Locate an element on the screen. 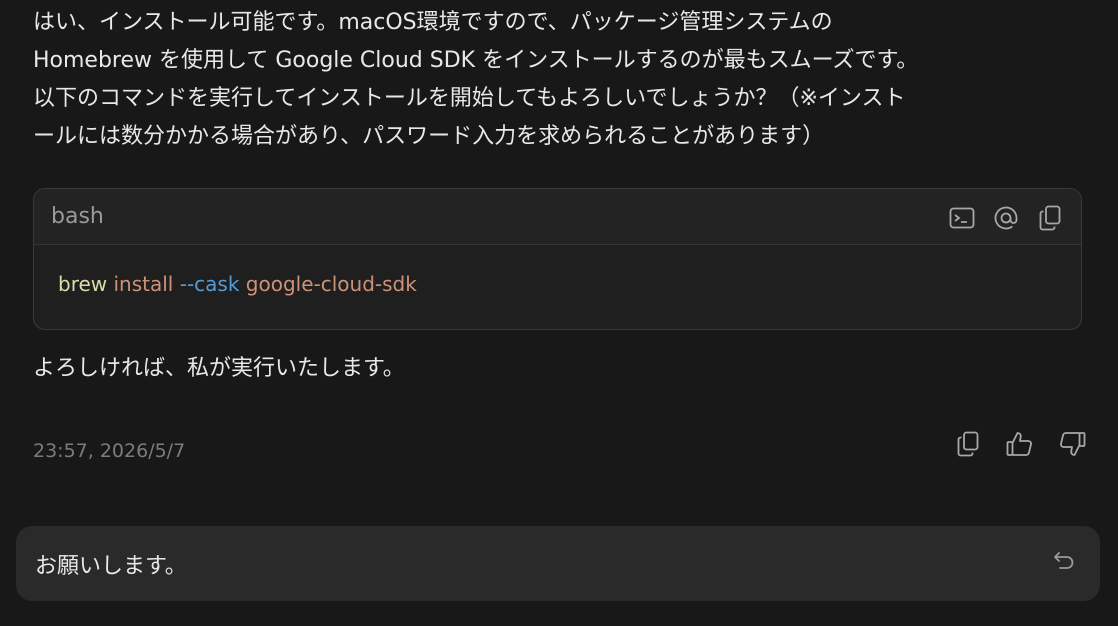 The image size is (1118, 626). terminal-icon is located at coordinates (962, 218).